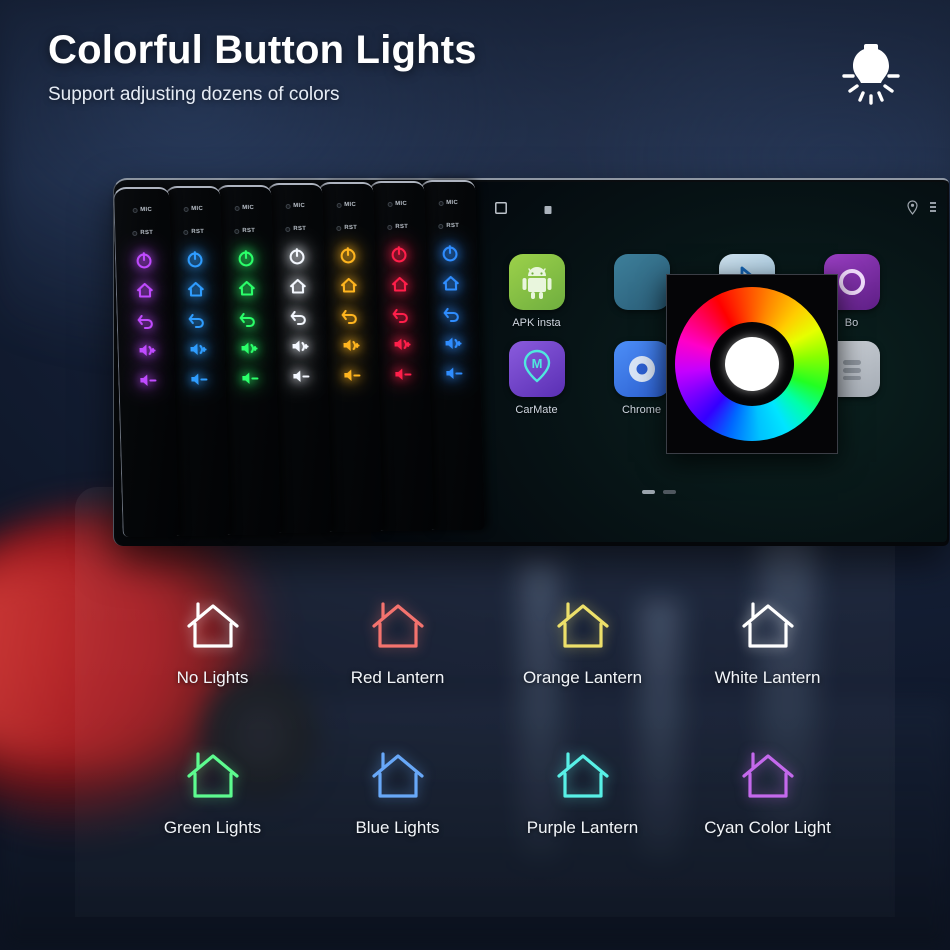  What do you see at coordinates (262, 50) in the screenshot?
I see `page-title: Colorful Button Lights` at bounding box center [262, 50].